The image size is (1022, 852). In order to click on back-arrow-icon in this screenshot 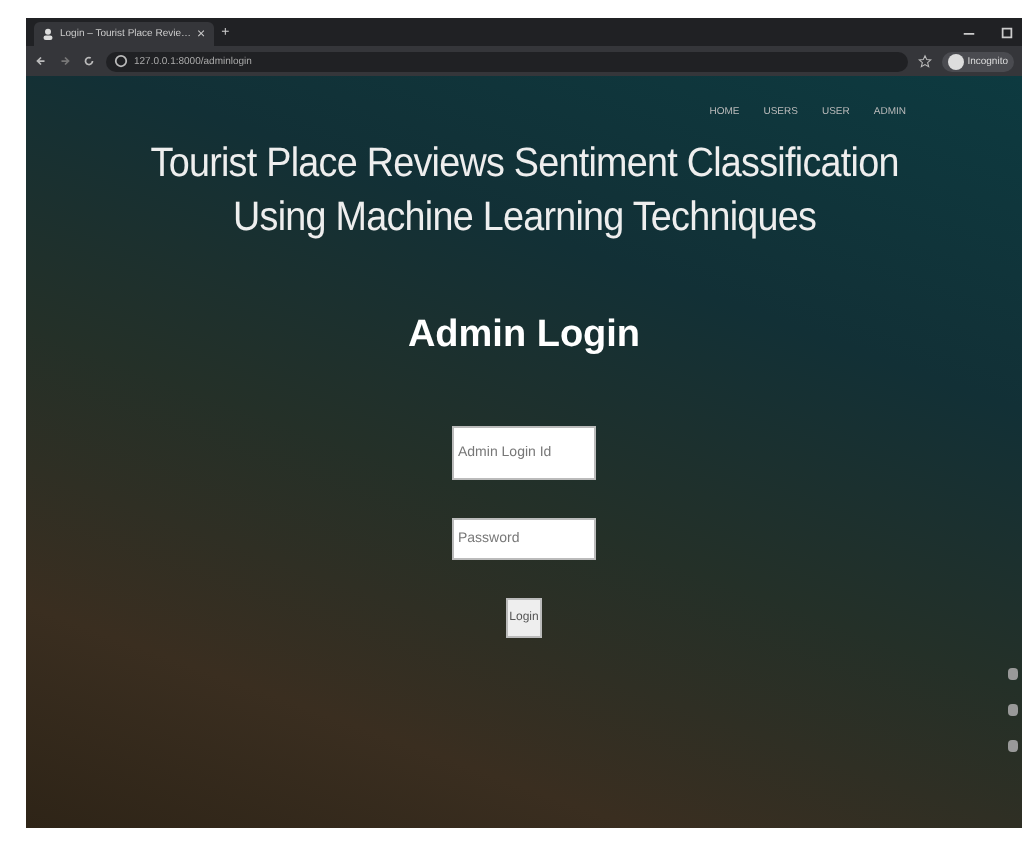, I will do `click(41, 61)`.